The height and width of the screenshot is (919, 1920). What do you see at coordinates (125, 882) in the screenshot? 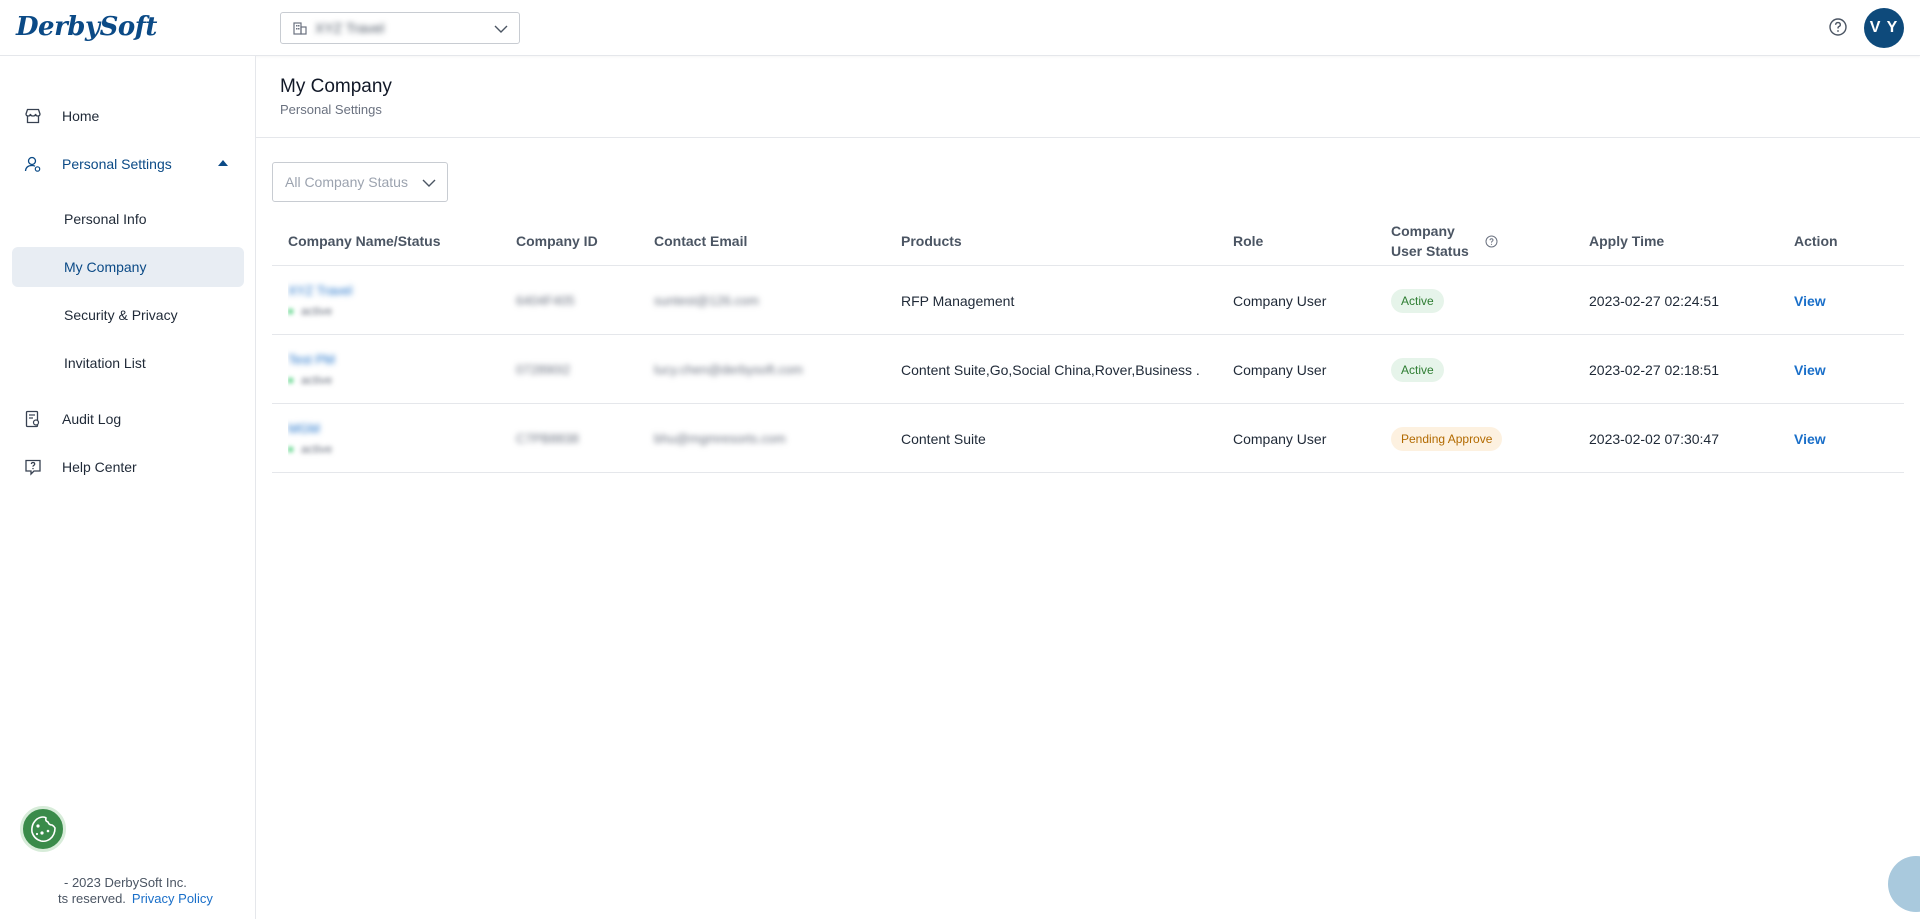
I see `copyright-text: - 2023 DerbySoft Inc.` at bounding box center [125, 882].